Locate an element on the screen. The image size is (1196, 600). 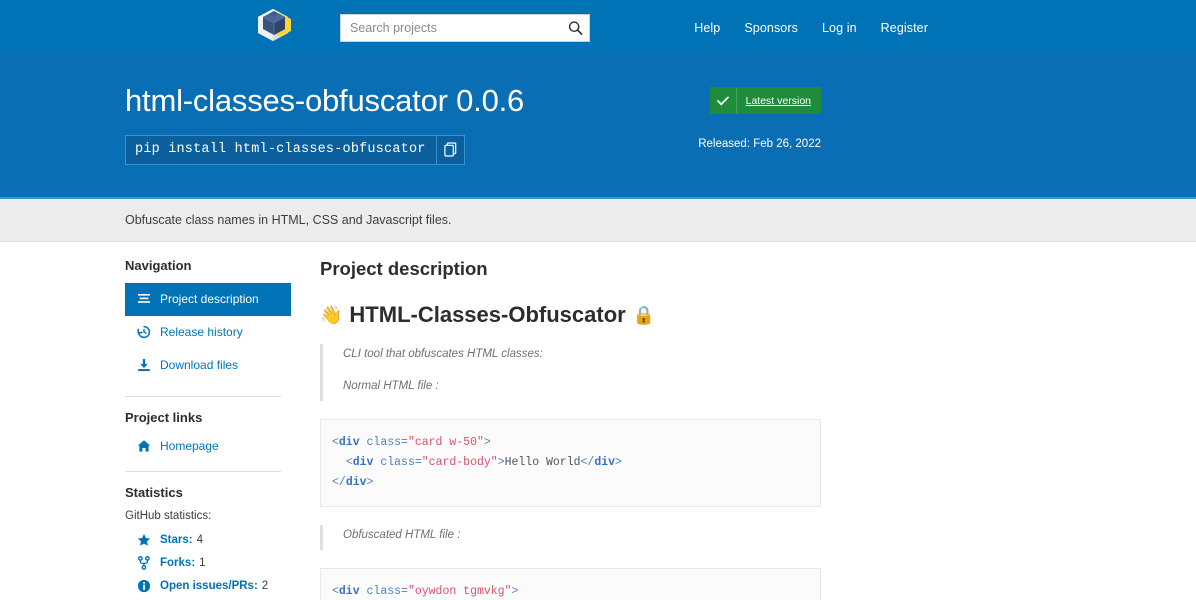
nav-link-register: Register is located at coordinates (904, 28).